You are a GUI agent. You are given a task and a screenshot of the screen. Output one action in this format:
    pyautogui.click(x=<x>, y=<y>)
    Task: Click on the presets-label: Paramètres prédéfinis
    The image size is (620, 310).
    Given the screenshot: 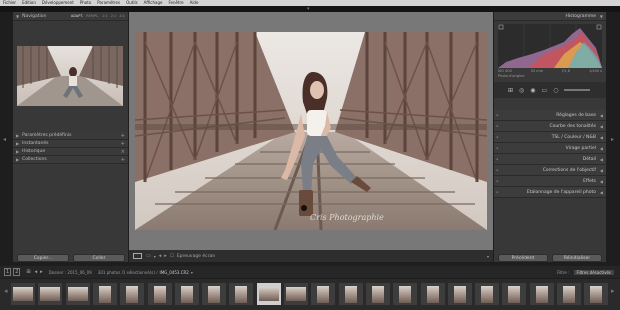 What is the action you would take?
    pyautogui.click(x=47, y=135)
    